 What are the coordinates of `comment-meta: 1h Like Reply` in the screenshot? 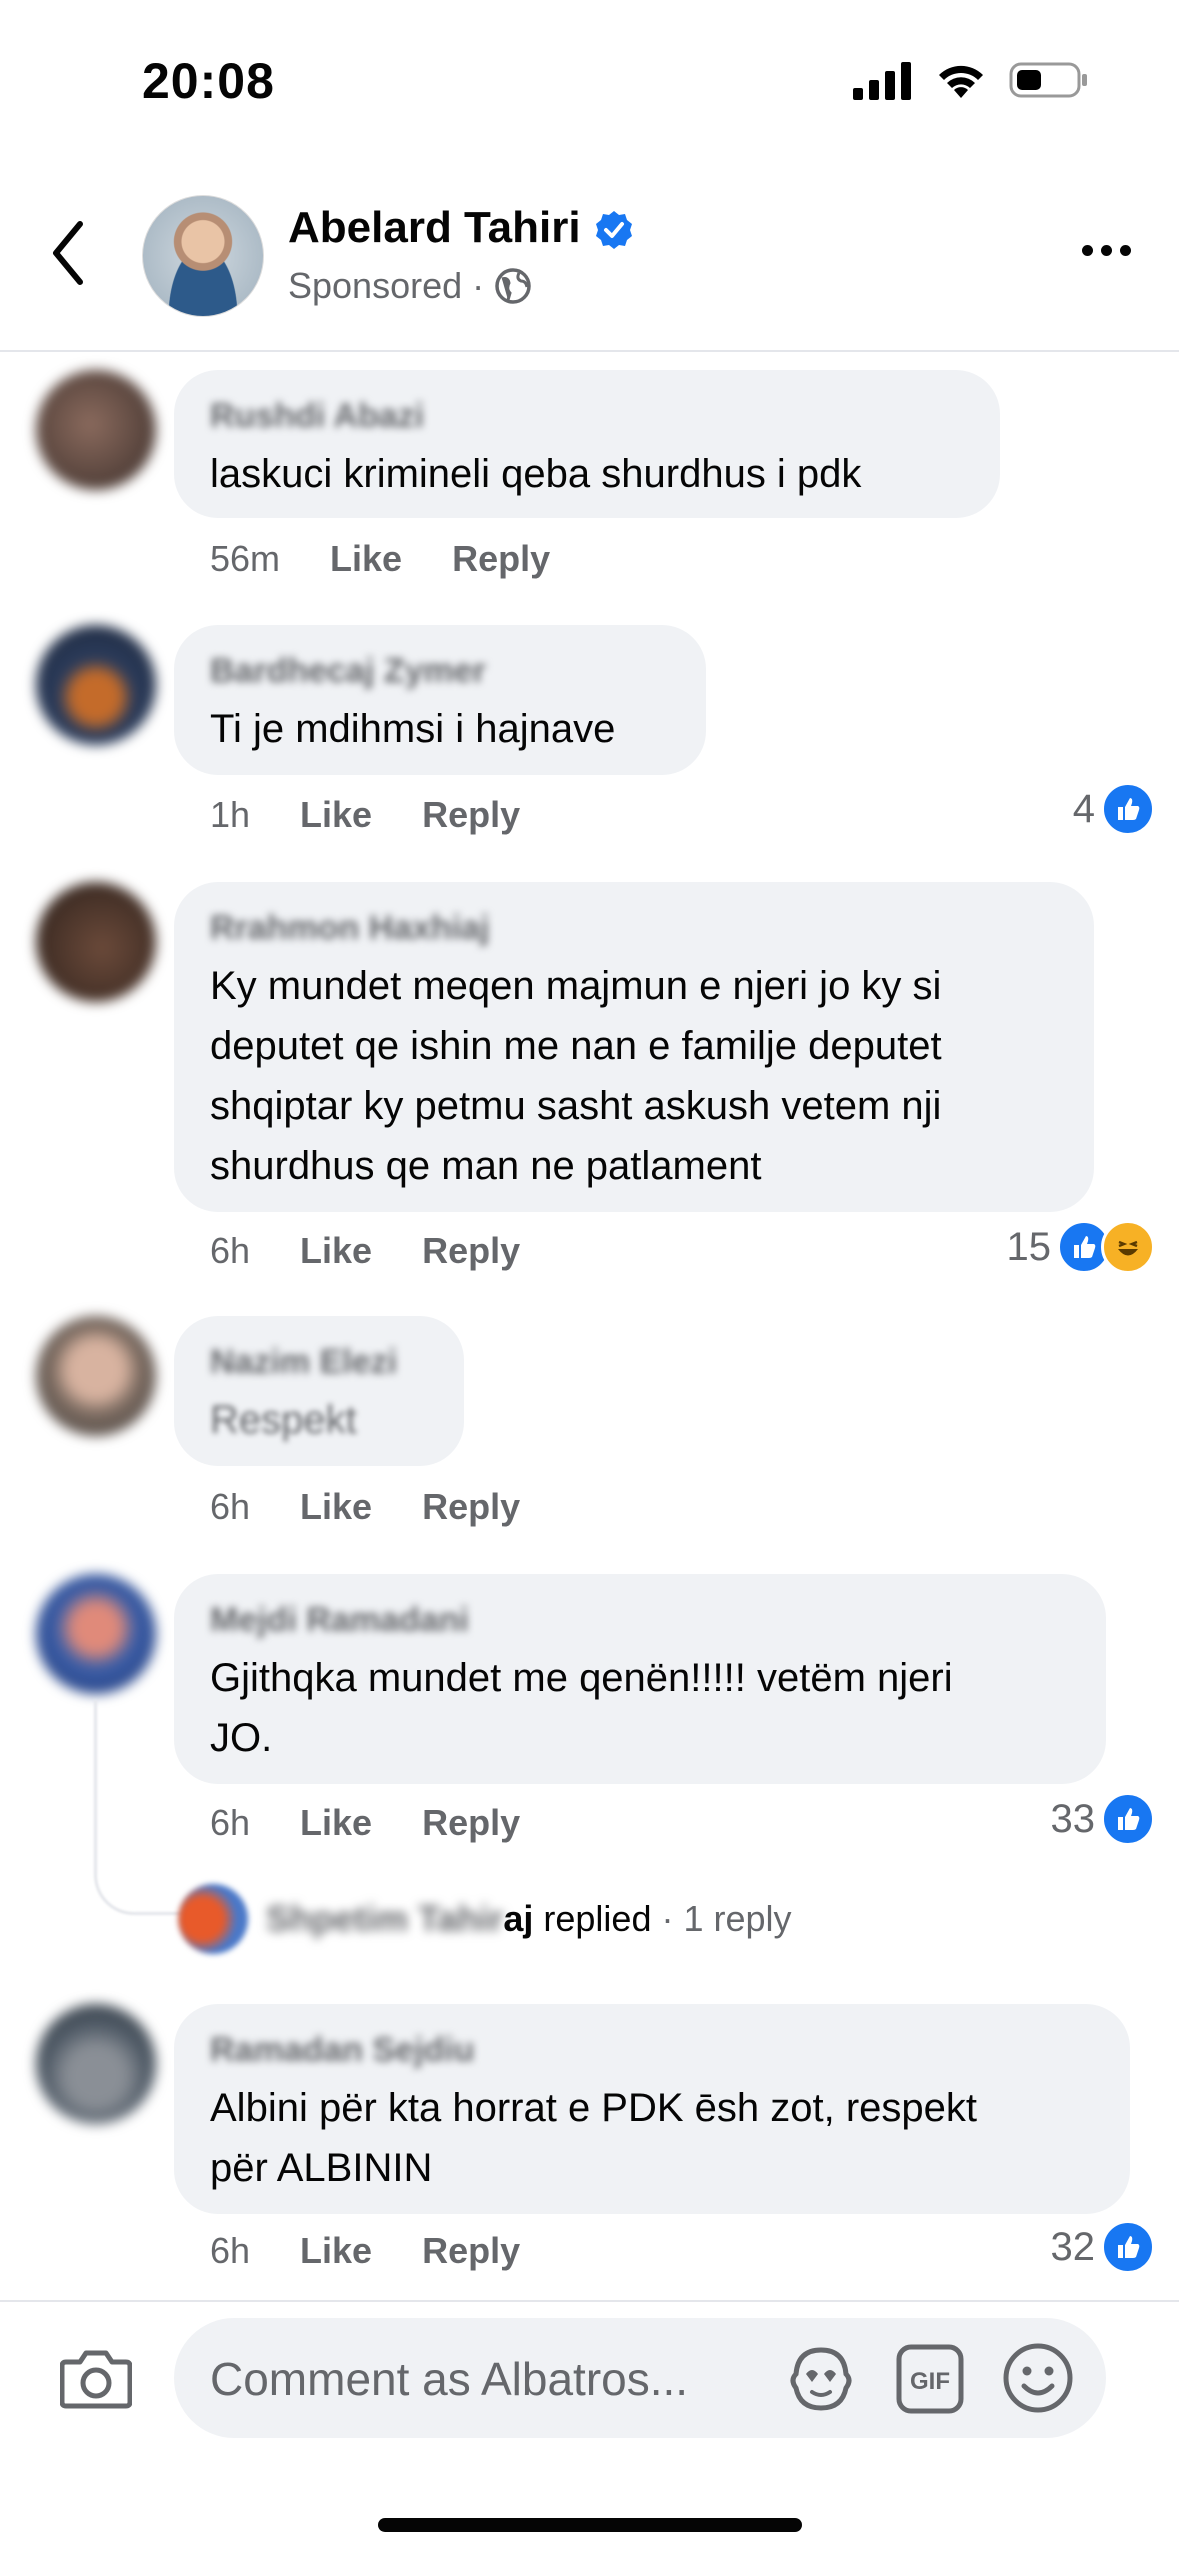 It's located at (365, 815).